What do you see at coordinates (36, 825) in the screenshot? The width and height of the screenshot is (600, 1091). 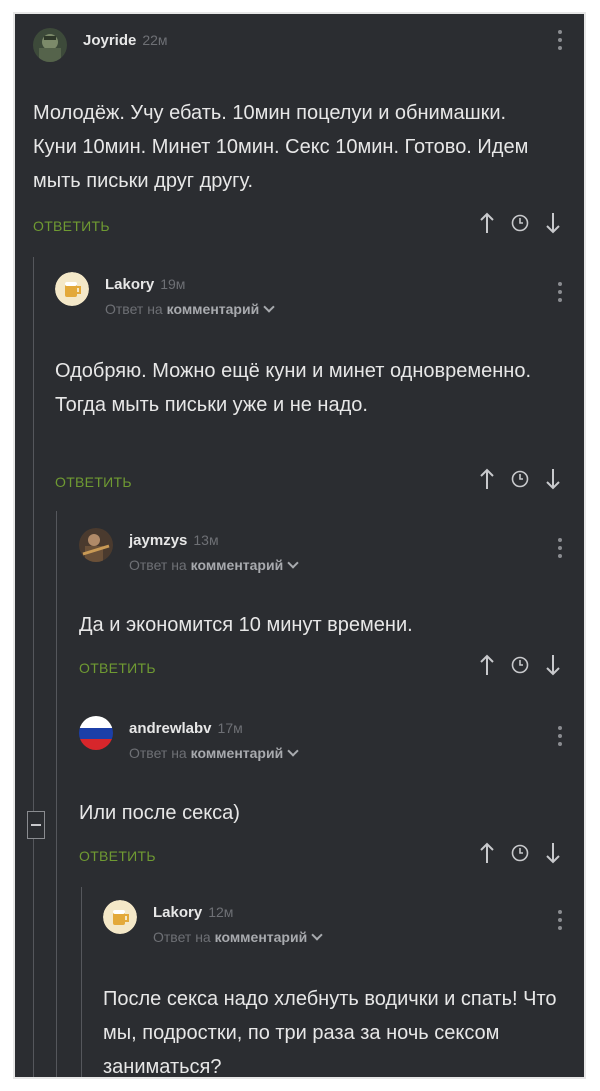 I see `collapse-thread-button` at bounding box center [36, 825].